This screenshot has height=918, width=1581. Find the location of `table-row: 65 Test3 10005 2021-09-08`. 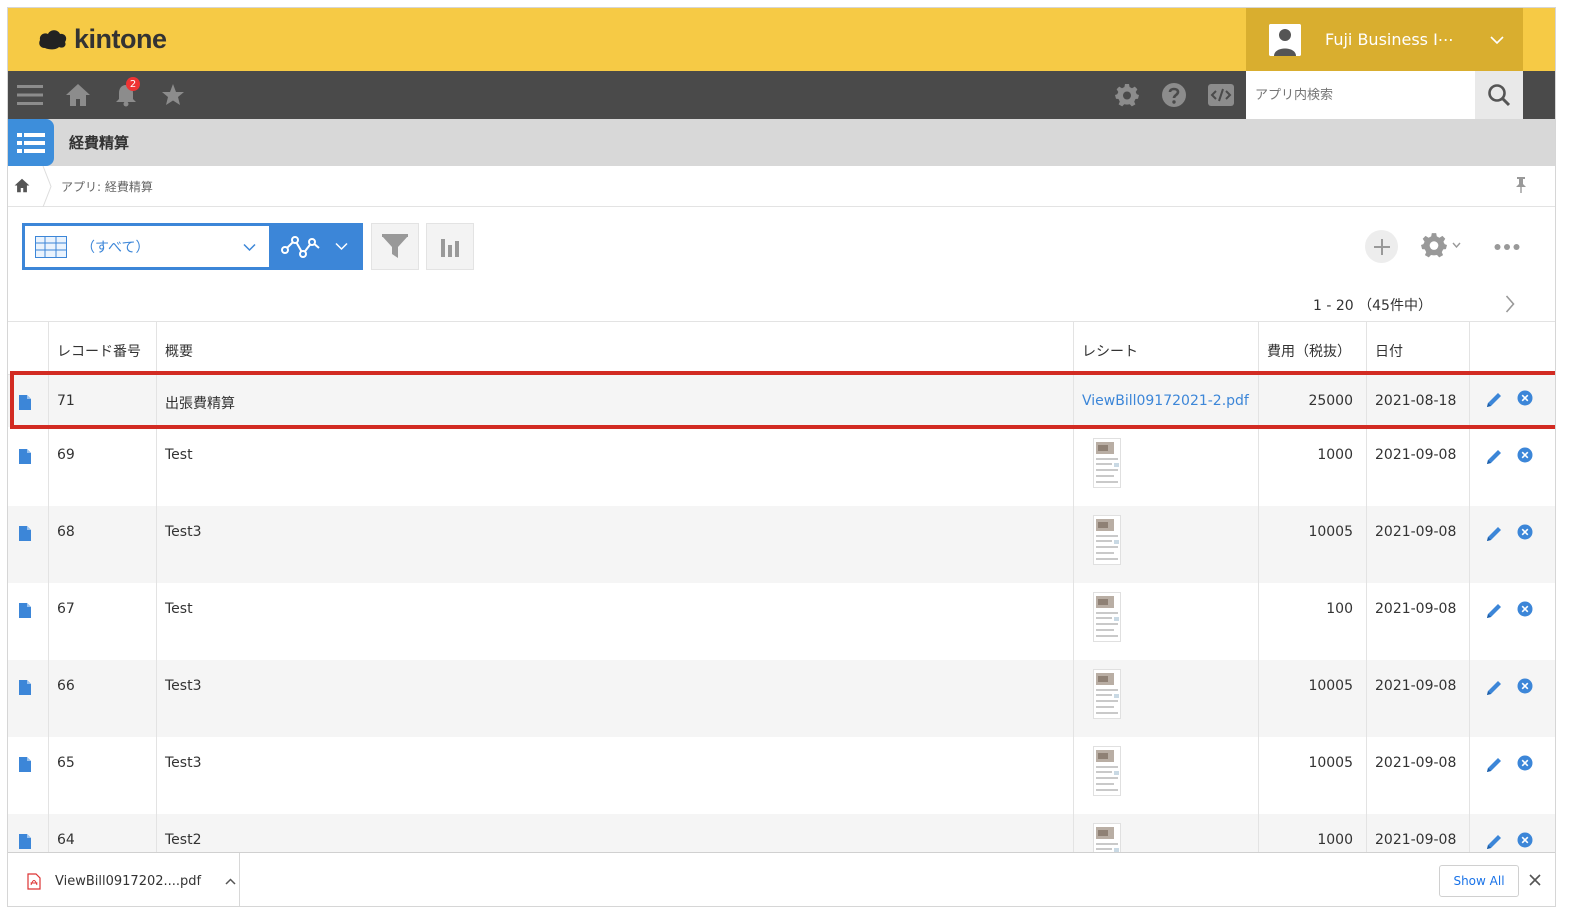

table-row: 65 Test3 10005 2021-09-08 is located at coordinates (781, 775).